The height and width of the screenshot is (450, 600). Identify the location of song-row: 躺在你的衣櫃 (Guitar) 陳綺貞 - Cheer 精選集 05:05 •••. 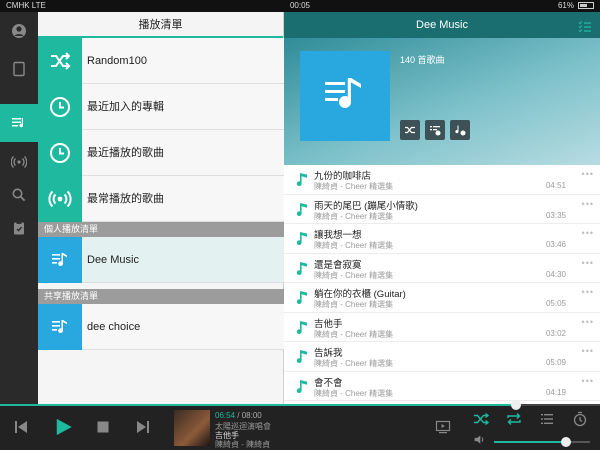
(442, 298).